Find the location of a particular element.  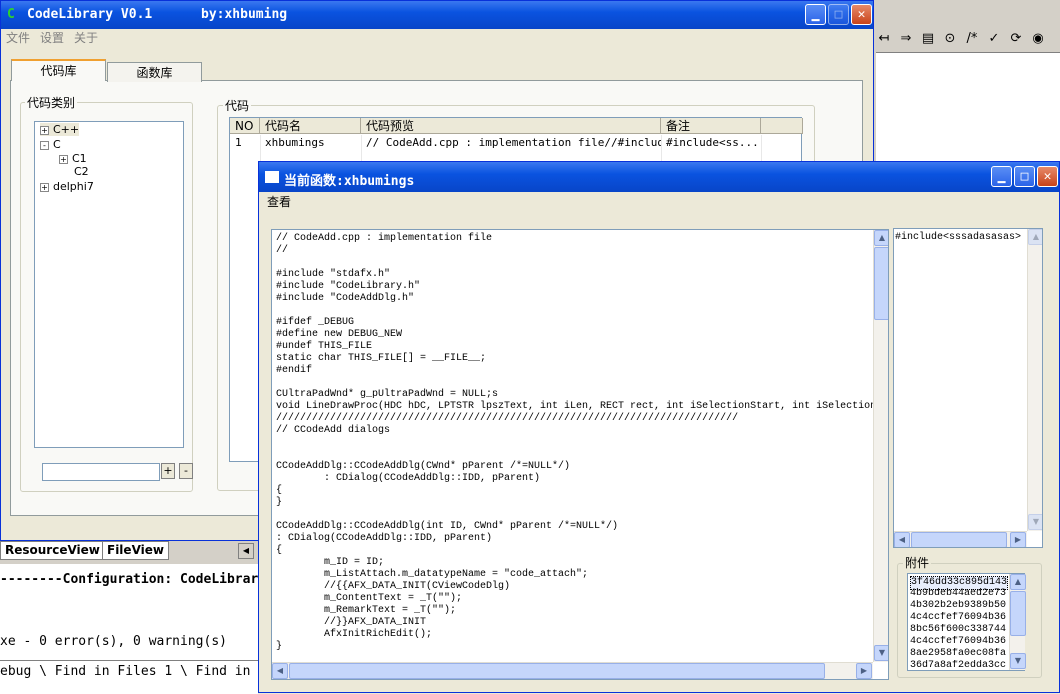

tree-item-label: C2 is located at coordinates (81, 171).